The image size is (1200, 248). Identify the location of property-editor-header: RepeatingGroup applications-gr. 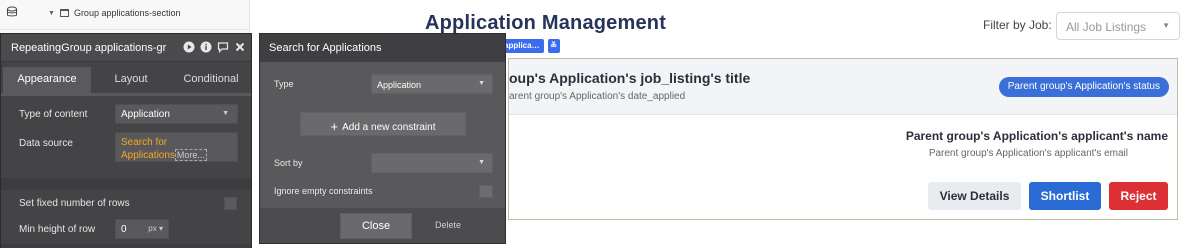
(126, 48).